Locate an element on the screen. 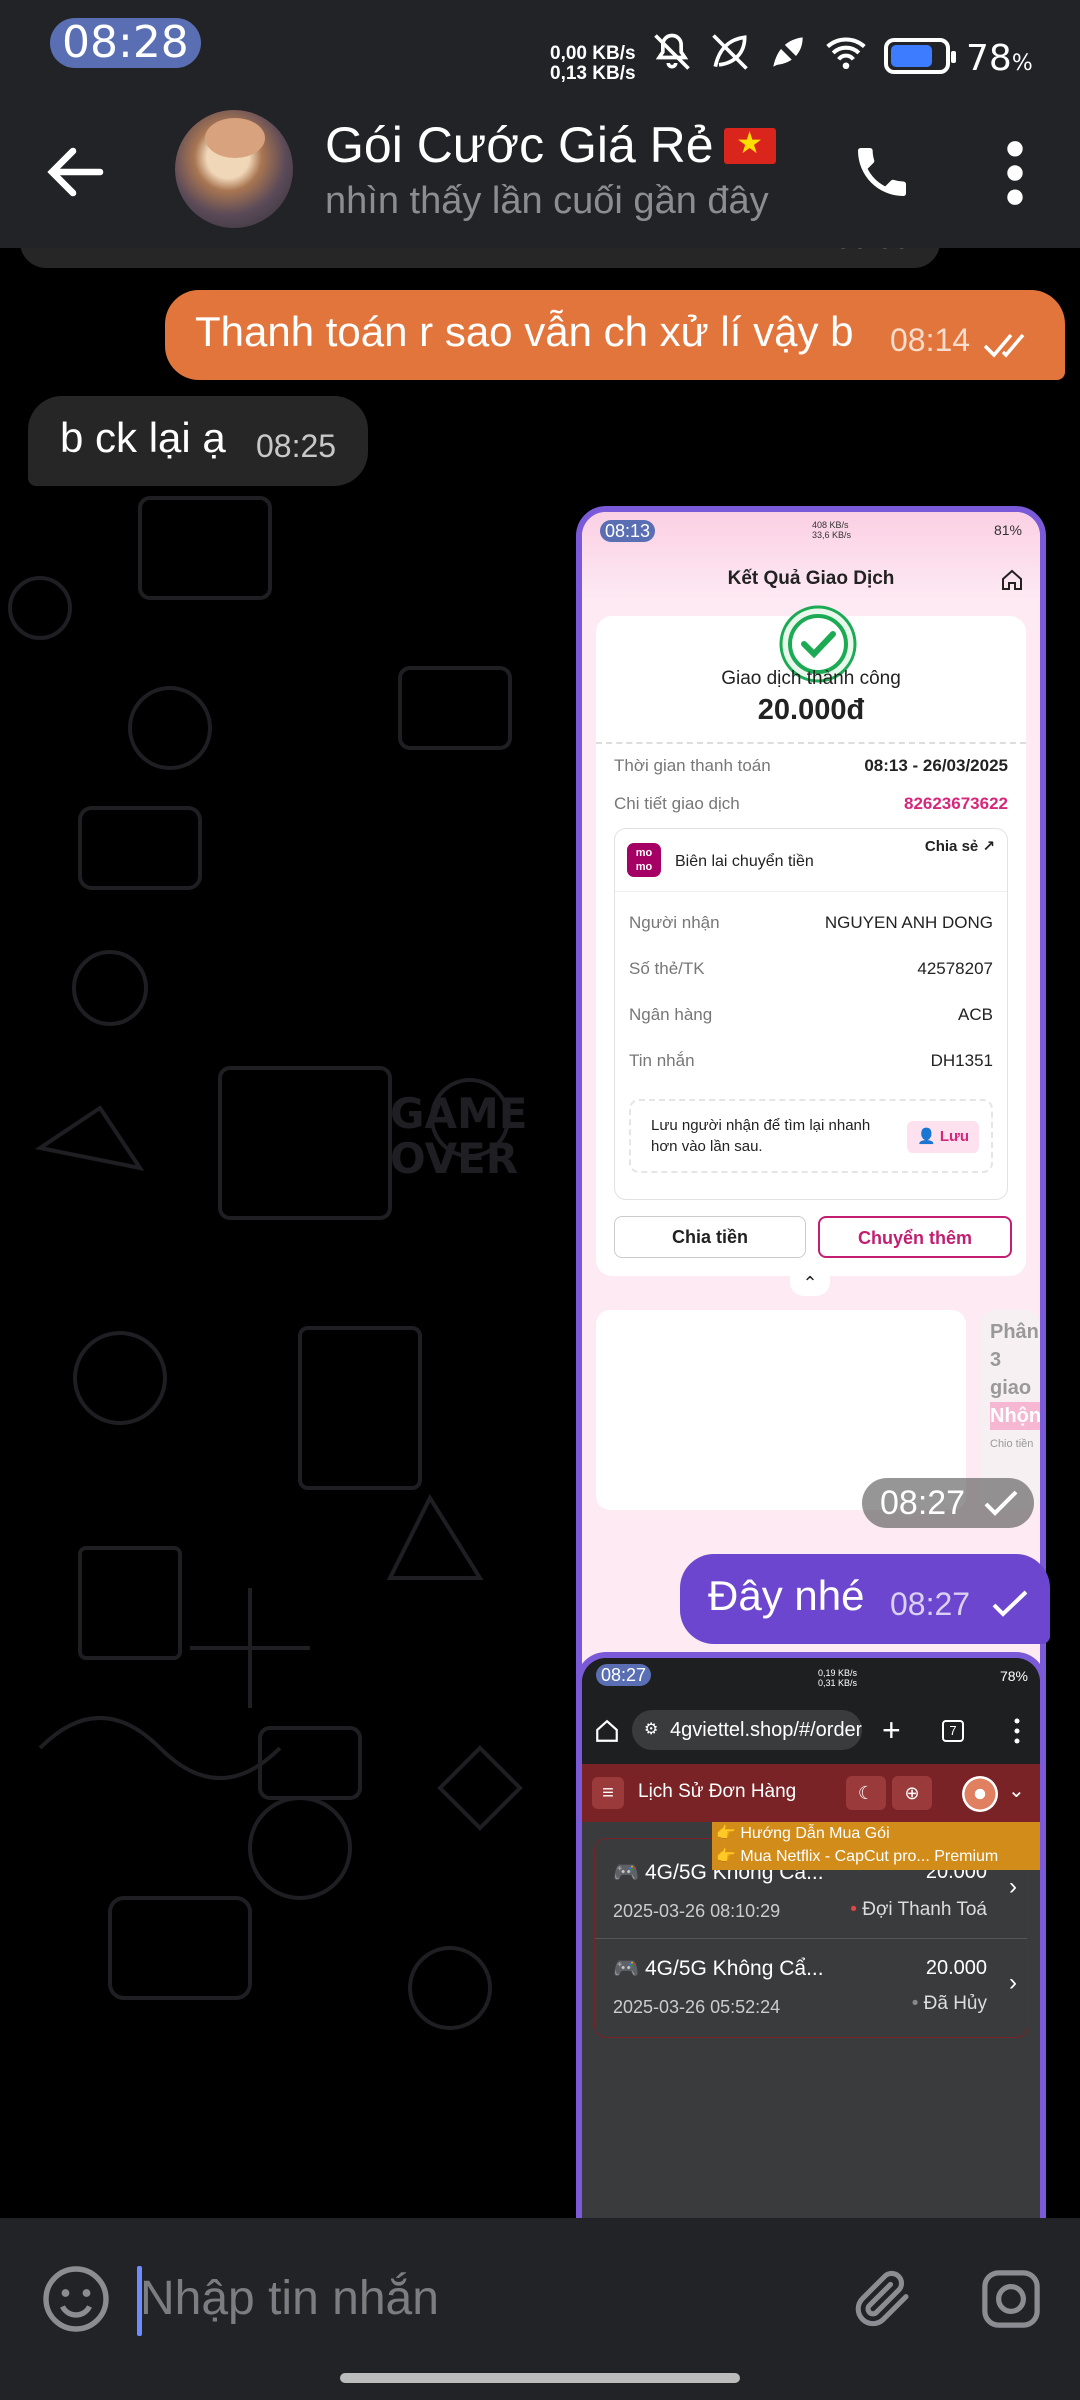 This screenshot has height=2400, width=1080. text-cursor is located at coordinates (139, 2301).